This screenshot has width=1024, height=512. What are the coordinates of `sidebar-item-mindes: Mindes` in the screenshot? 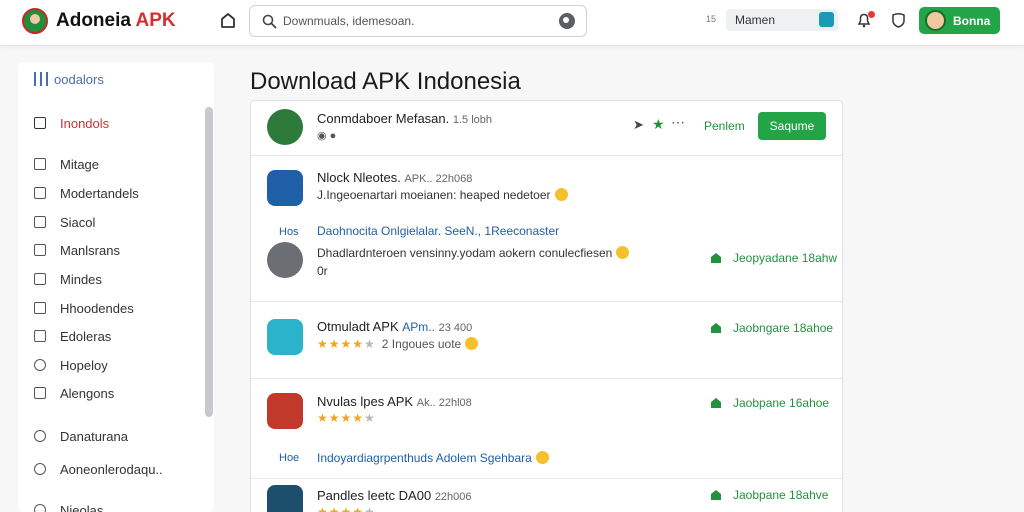 It's located at (68, 279).